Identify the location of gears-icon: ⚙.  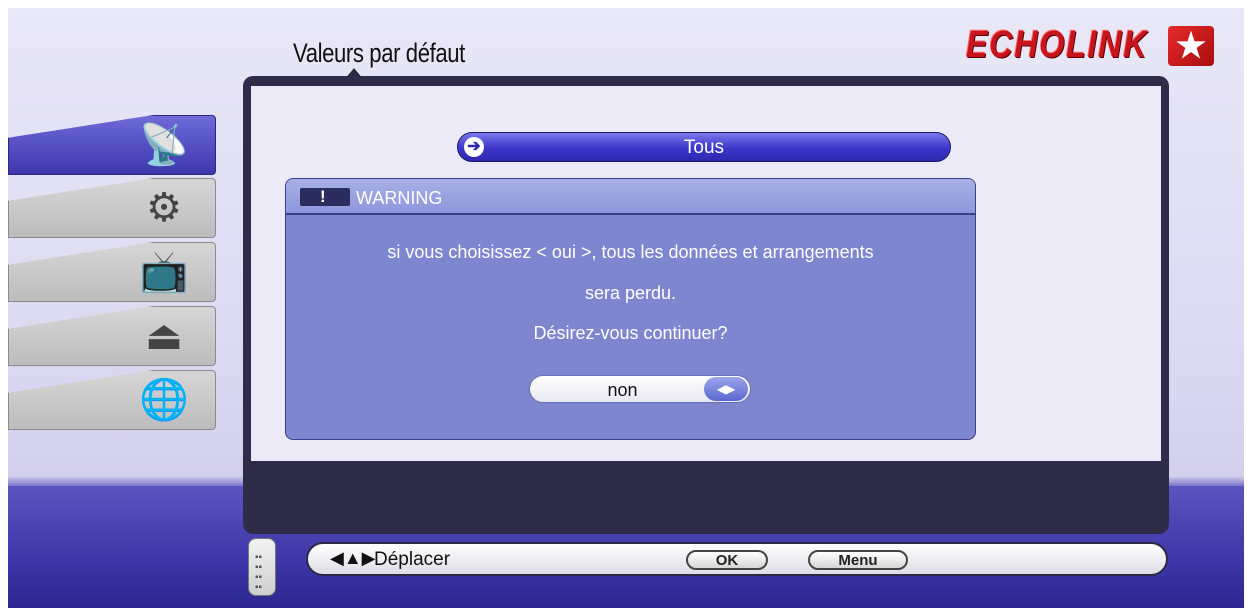
(164, 208).